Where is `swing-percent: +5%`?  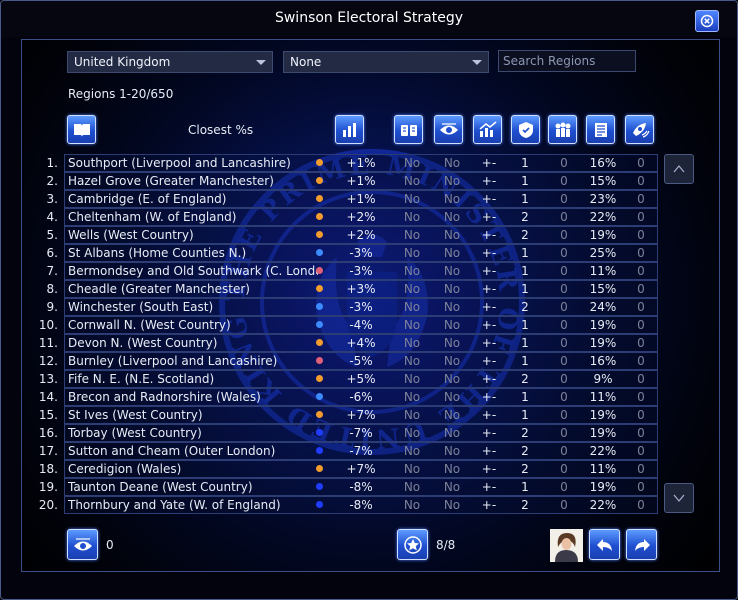
swing-percent: +5% is located at coordinates (361, 379).